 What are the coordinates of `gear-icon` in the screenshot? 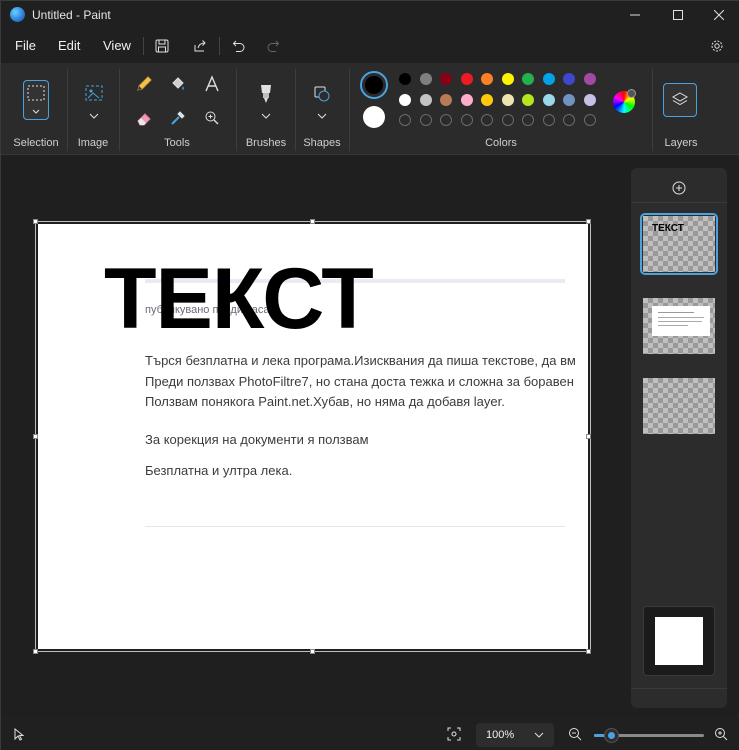 It's located at (717, 46).